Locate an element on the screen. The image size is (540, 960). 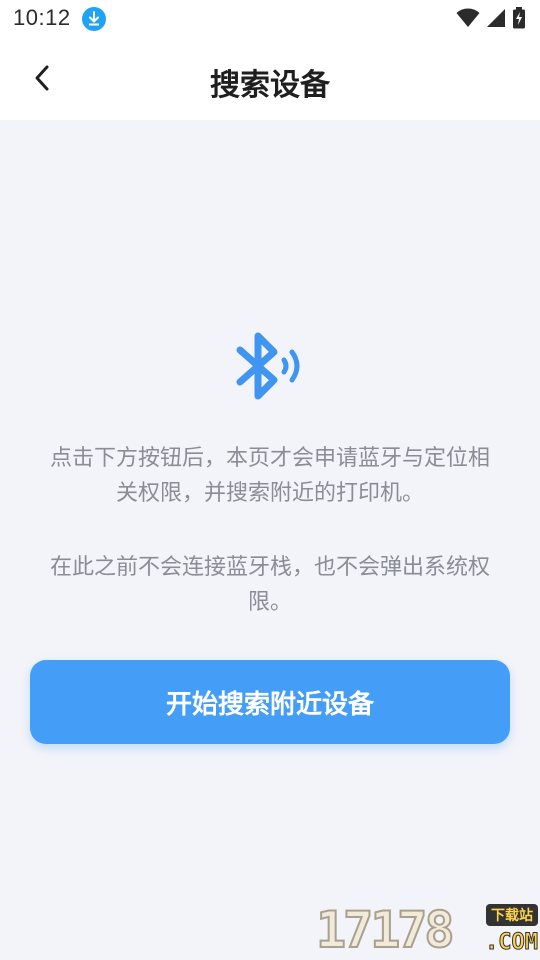
status-time: 10:12 is located at coordinates (42, 17).